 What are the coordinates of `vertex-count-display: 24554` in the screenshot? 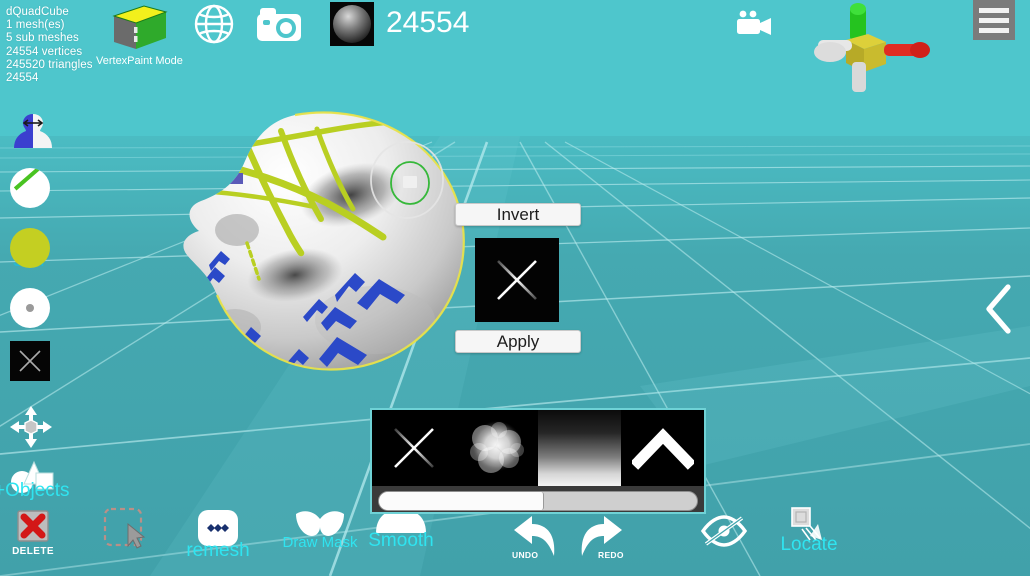 It's located at (428, 22).